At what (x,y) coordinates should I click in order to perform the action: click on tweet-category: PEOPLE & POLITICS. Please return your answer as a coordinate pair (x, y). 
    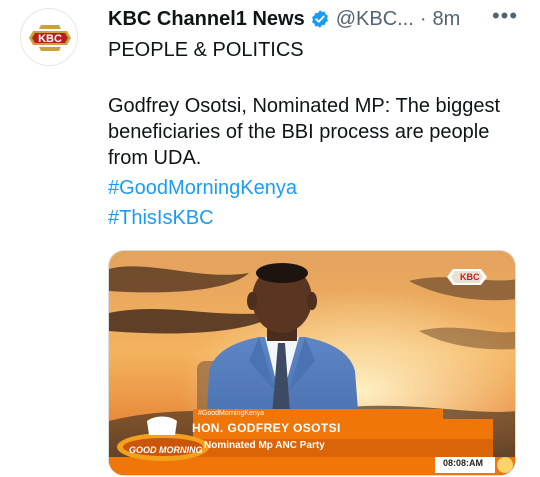
    Looking at the image, I should click on (206, 50).